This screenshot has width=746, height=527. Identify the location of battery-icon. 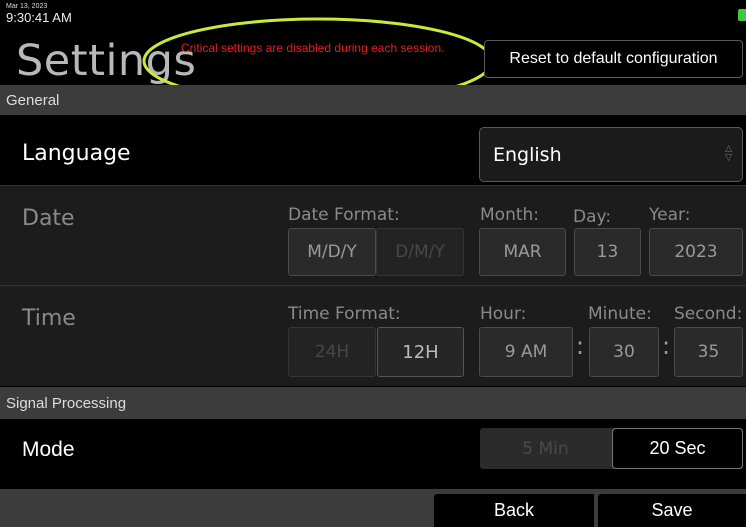
(742, 15).